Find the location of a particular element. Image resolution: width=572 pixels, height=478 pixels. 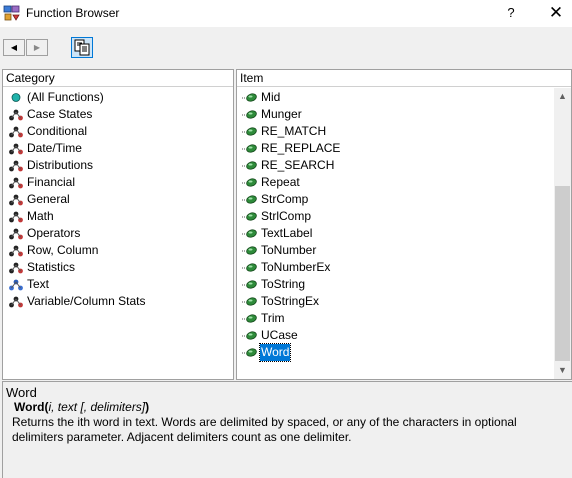

category-selected-icon is located at coordinates (16, 285).